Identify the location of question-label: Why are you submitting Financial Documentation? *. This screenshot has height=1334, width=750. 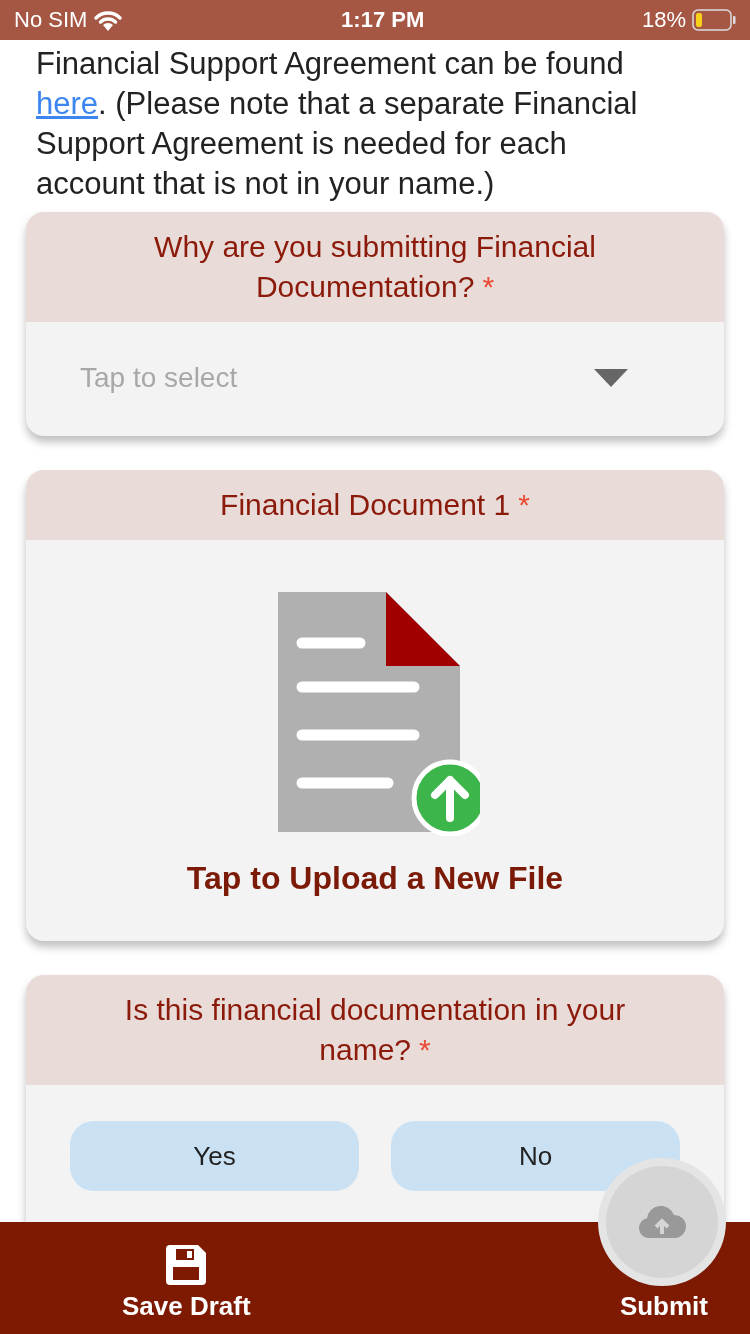
(375, 267).